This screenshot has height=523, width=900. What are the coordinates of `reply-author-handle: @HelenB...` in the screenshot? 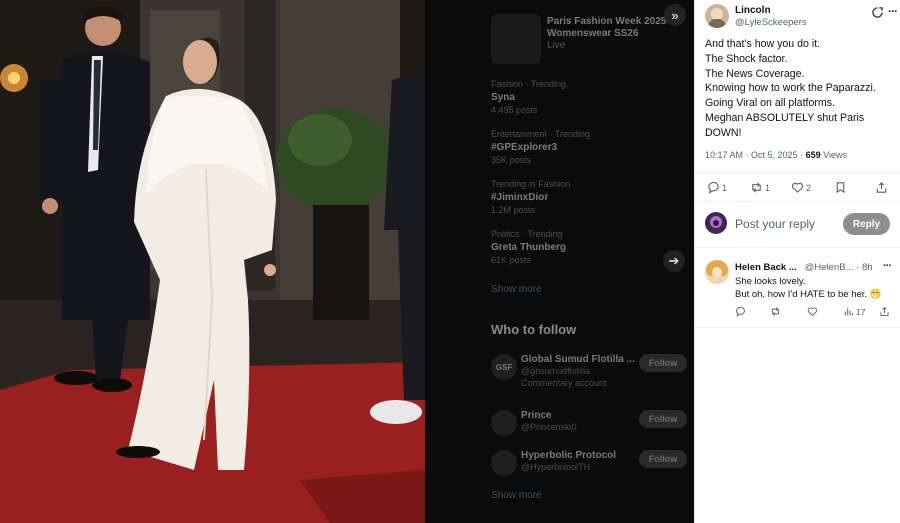 It's located at (829, 267).